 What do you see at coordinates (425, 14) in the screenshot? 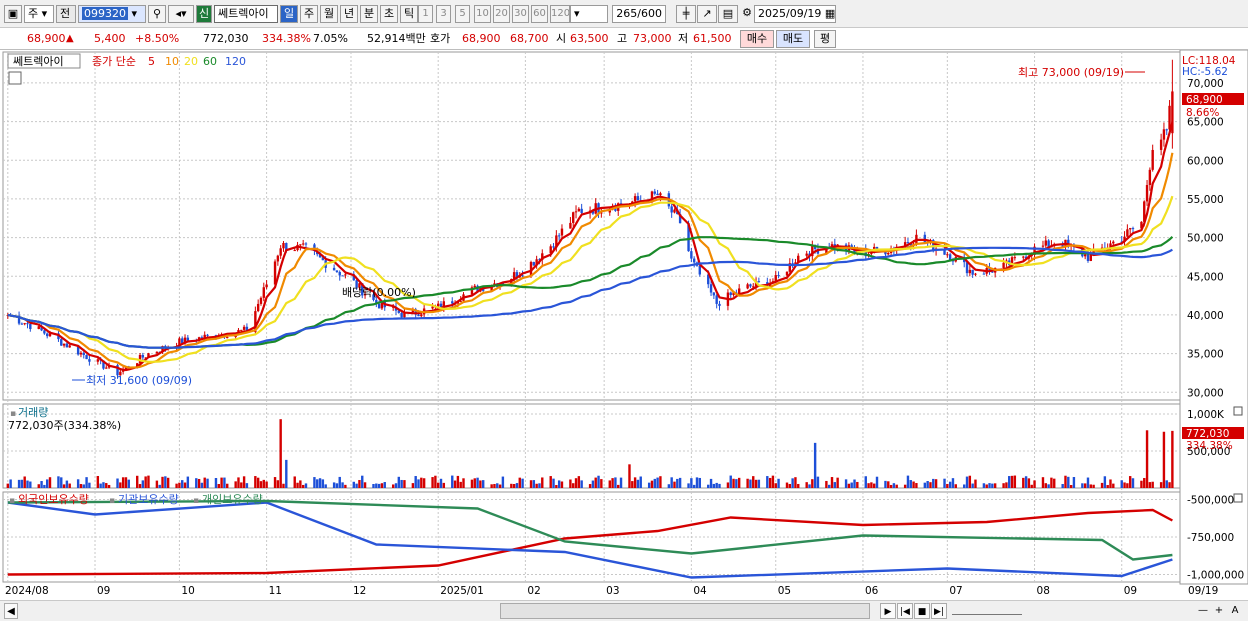
I see `interval-button: 1` at bounding box center [425, 14].